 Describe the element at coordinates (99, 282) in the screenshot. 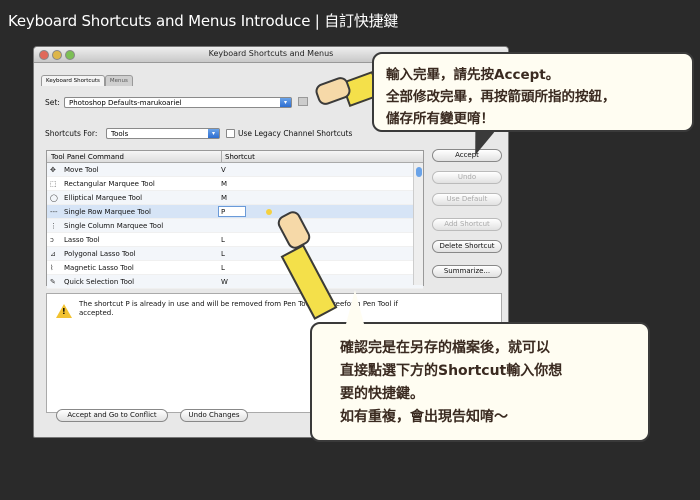

I see `row-name: Quick Selection Tool` at that location.